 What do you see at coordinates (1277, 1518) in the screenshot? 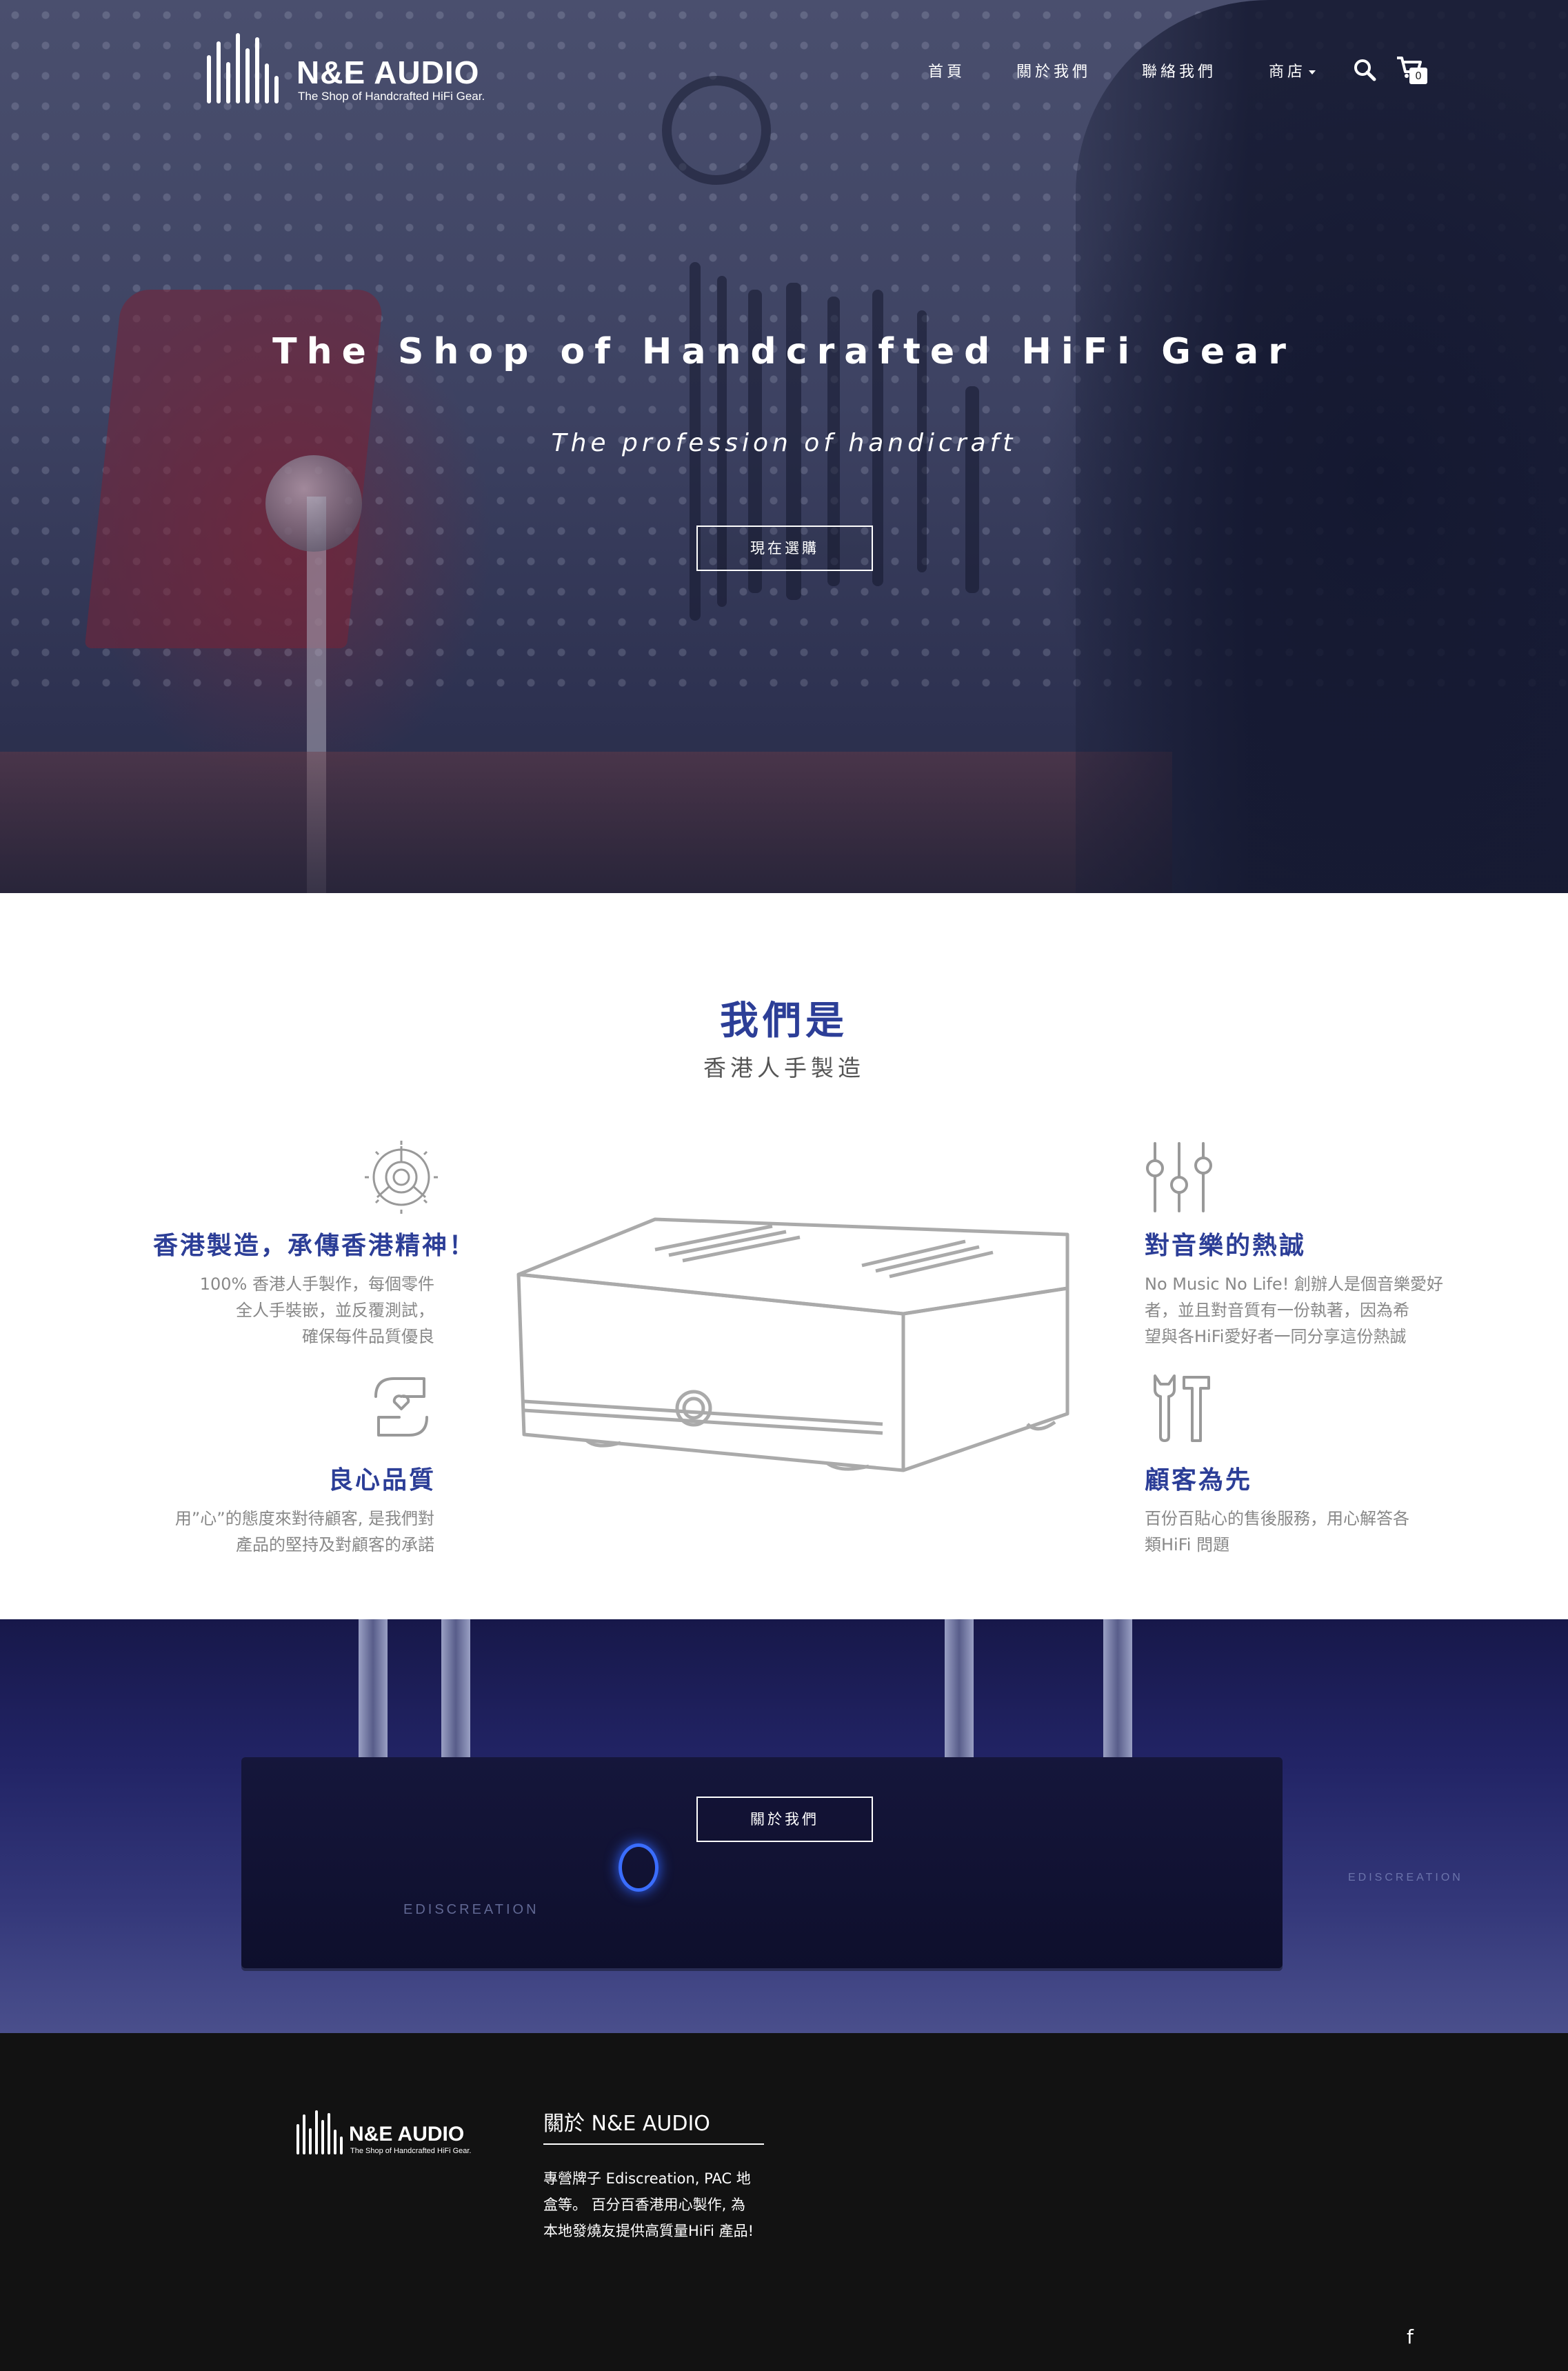
I see `feature-desc-line: 百份百貼心的售後服務，用心解答各` at bounding box center [1277, 1518].